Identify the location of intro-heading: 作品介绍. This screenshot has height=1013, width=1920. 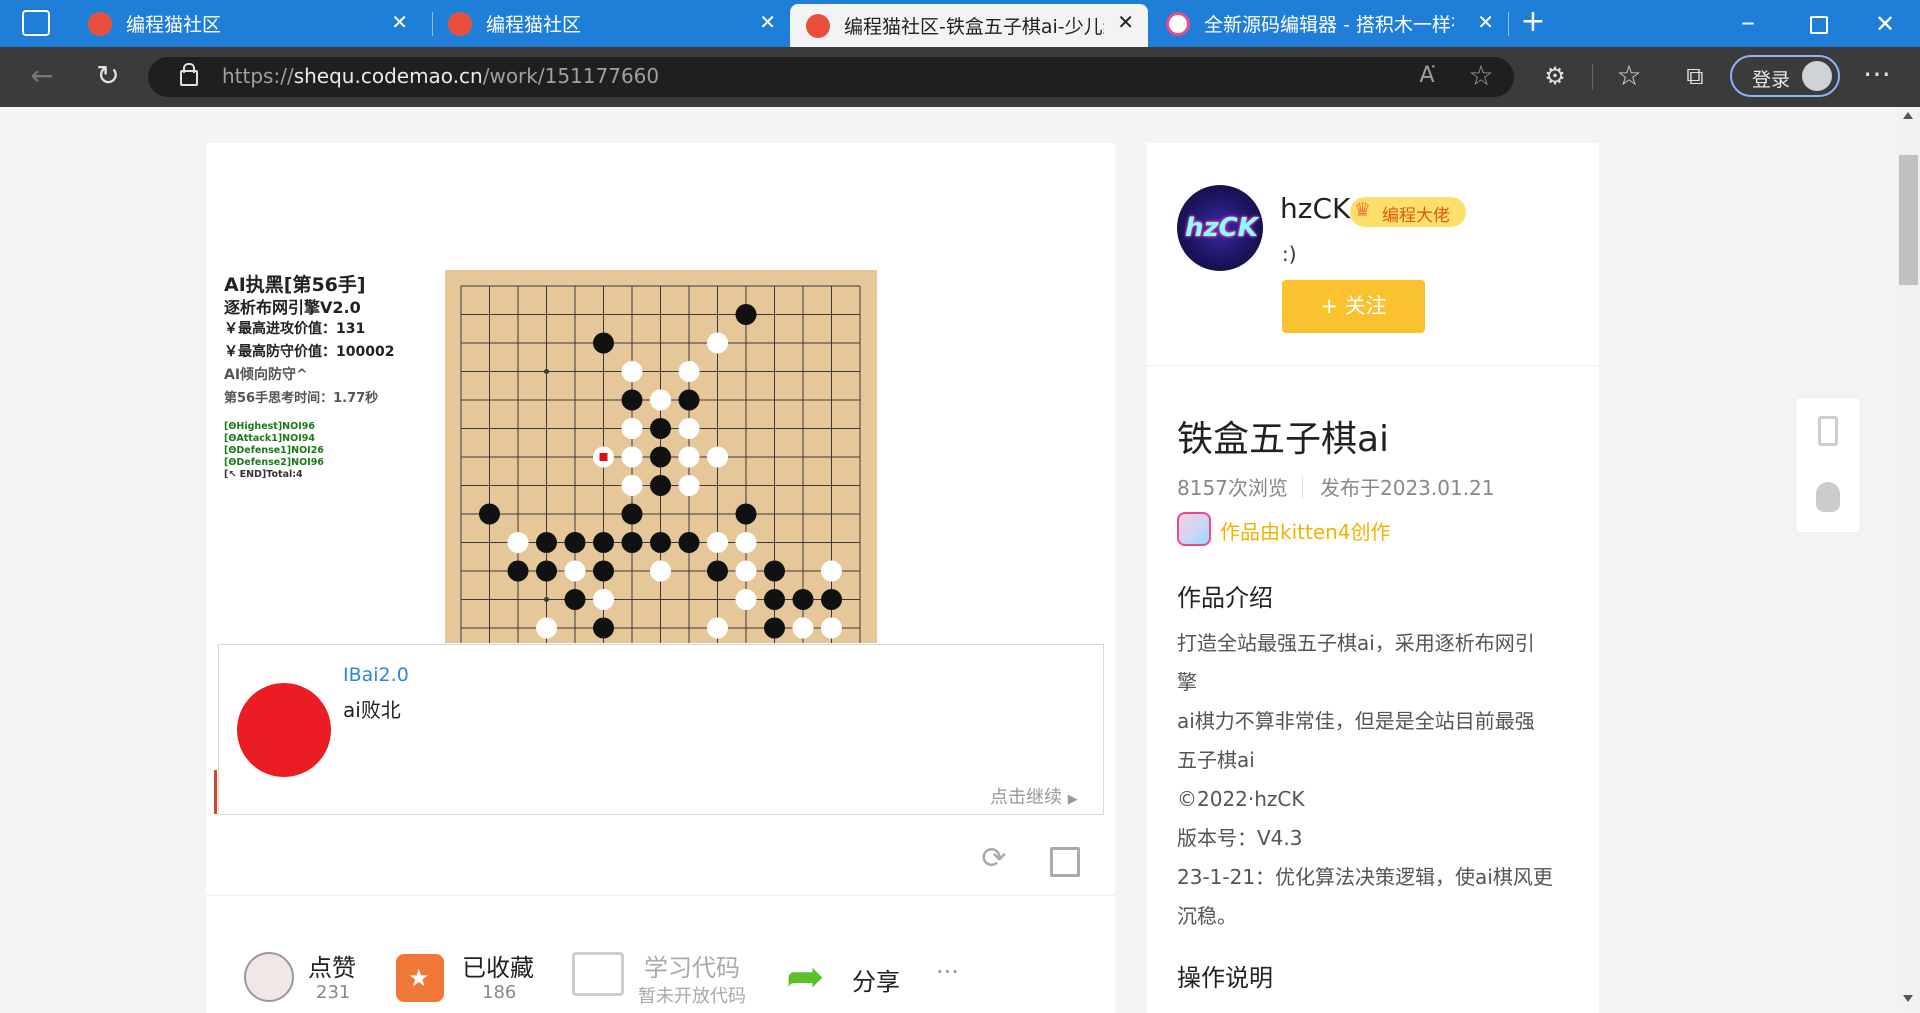
(1225, 598).